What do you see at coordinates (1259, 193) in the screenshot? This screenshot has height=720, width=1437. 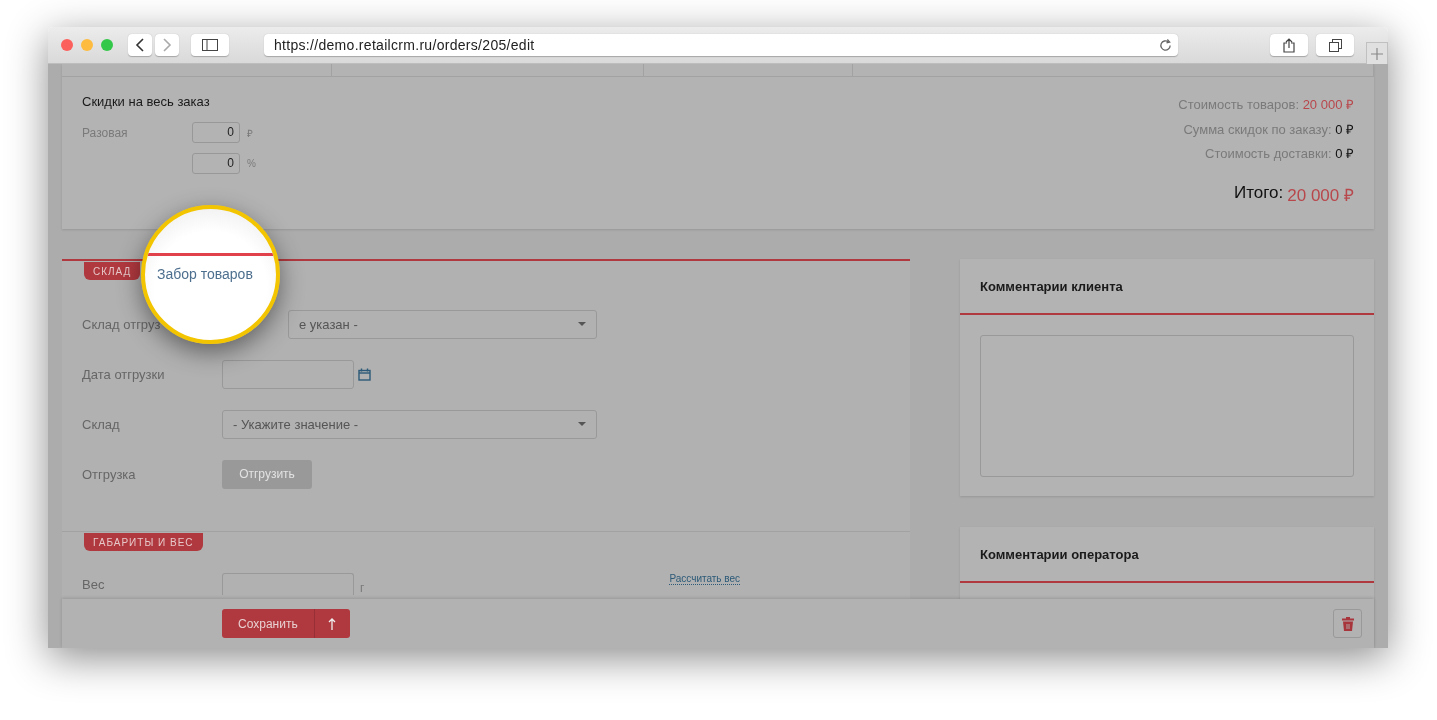 I see `total-label: Итого:` at bounding box center [1259, 193].